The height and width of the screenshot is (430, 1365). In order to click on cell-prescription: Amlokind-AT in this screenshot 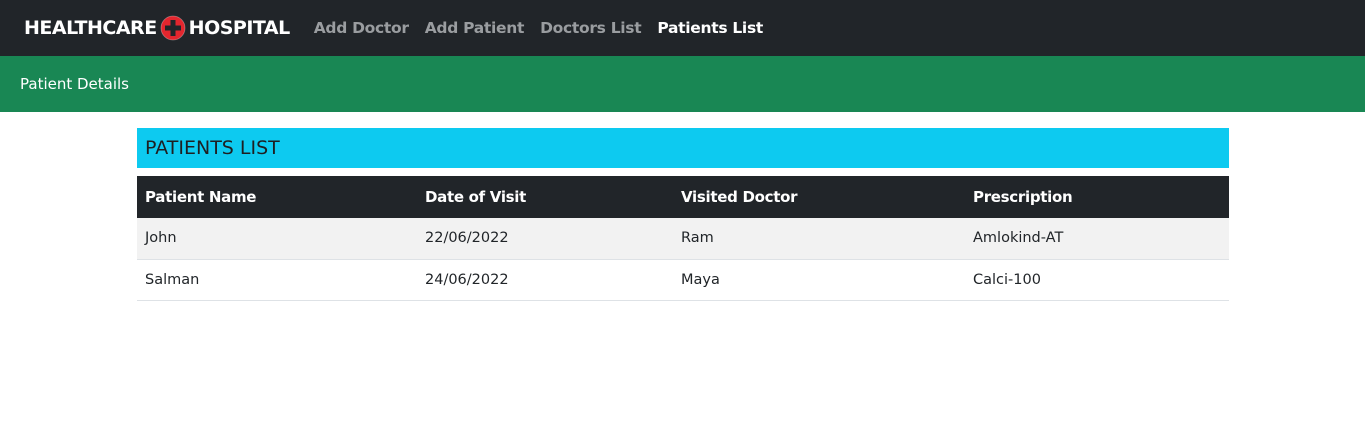, I will do `click(1097, 239)`.